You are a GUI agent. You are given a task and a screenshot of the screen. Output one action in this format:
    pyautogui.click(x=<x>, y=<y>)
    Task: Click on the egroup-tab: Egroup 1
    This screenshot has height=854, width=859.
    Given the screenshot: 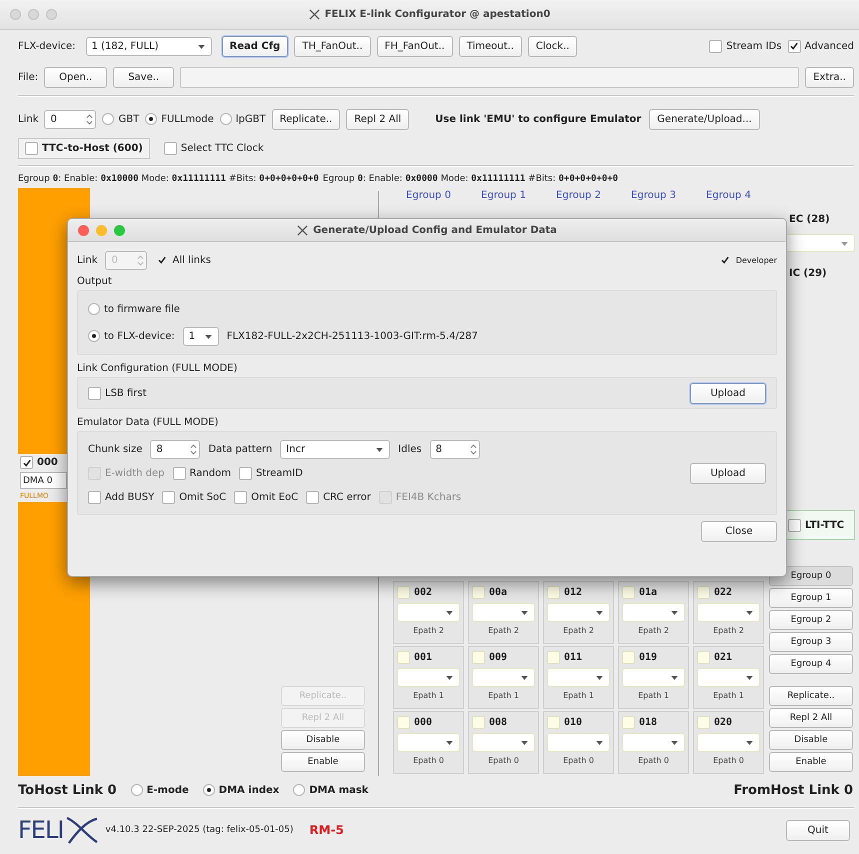 What is the action you would take?
    pyautogui.click(x=811, y=598)
    